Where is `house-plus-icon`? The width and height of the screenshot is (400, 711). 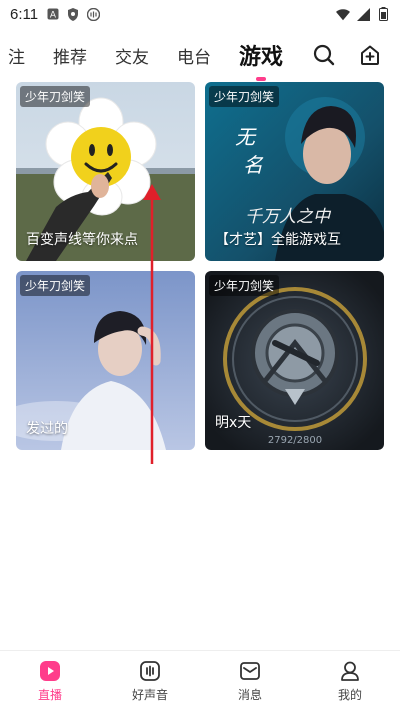 house-plus-icon is located at coordinates (370, 55).